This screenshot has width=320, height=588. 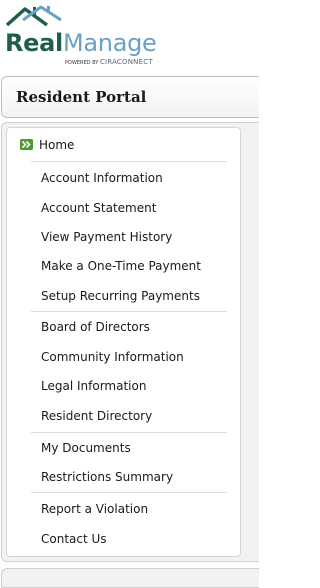 I want to click on portal-header: Resident Portal, so click(x=130, y=97).